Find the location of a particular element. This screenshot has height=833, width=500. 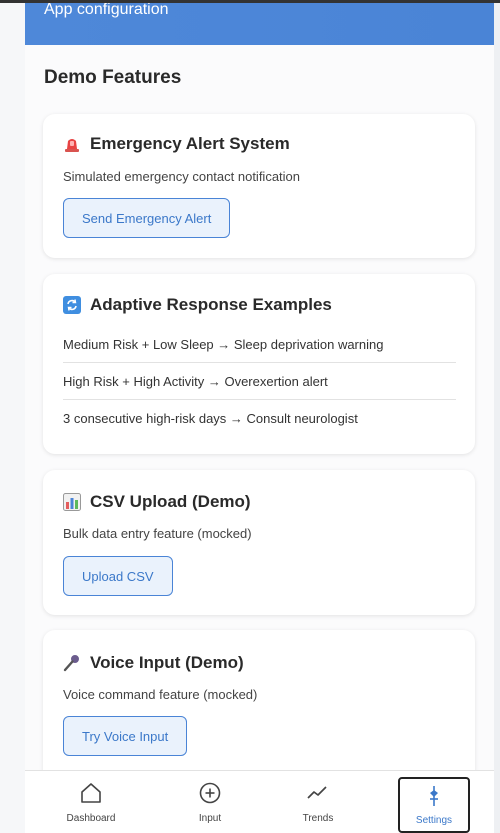

upload-csv-button: Upload CSV is located at coordinates (118, 576).